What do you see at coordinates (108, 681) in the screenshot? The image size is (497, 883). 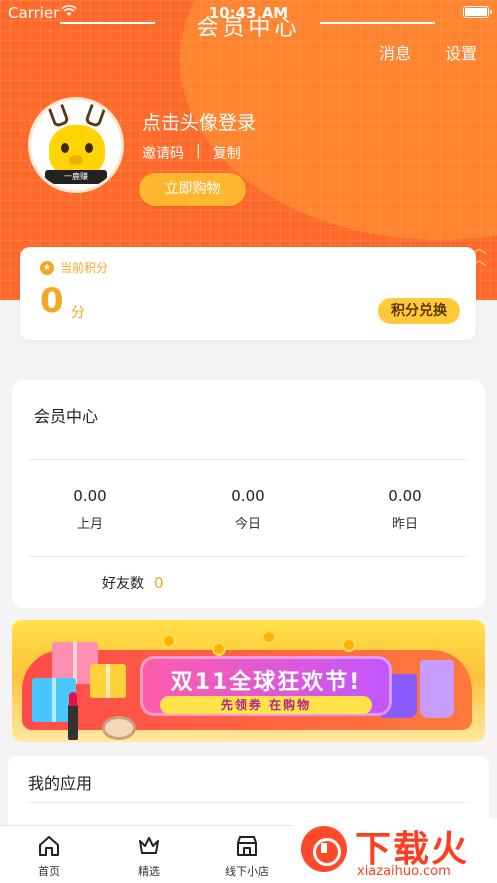 I see `gift-box-icon` at bounding box center [108, 681].